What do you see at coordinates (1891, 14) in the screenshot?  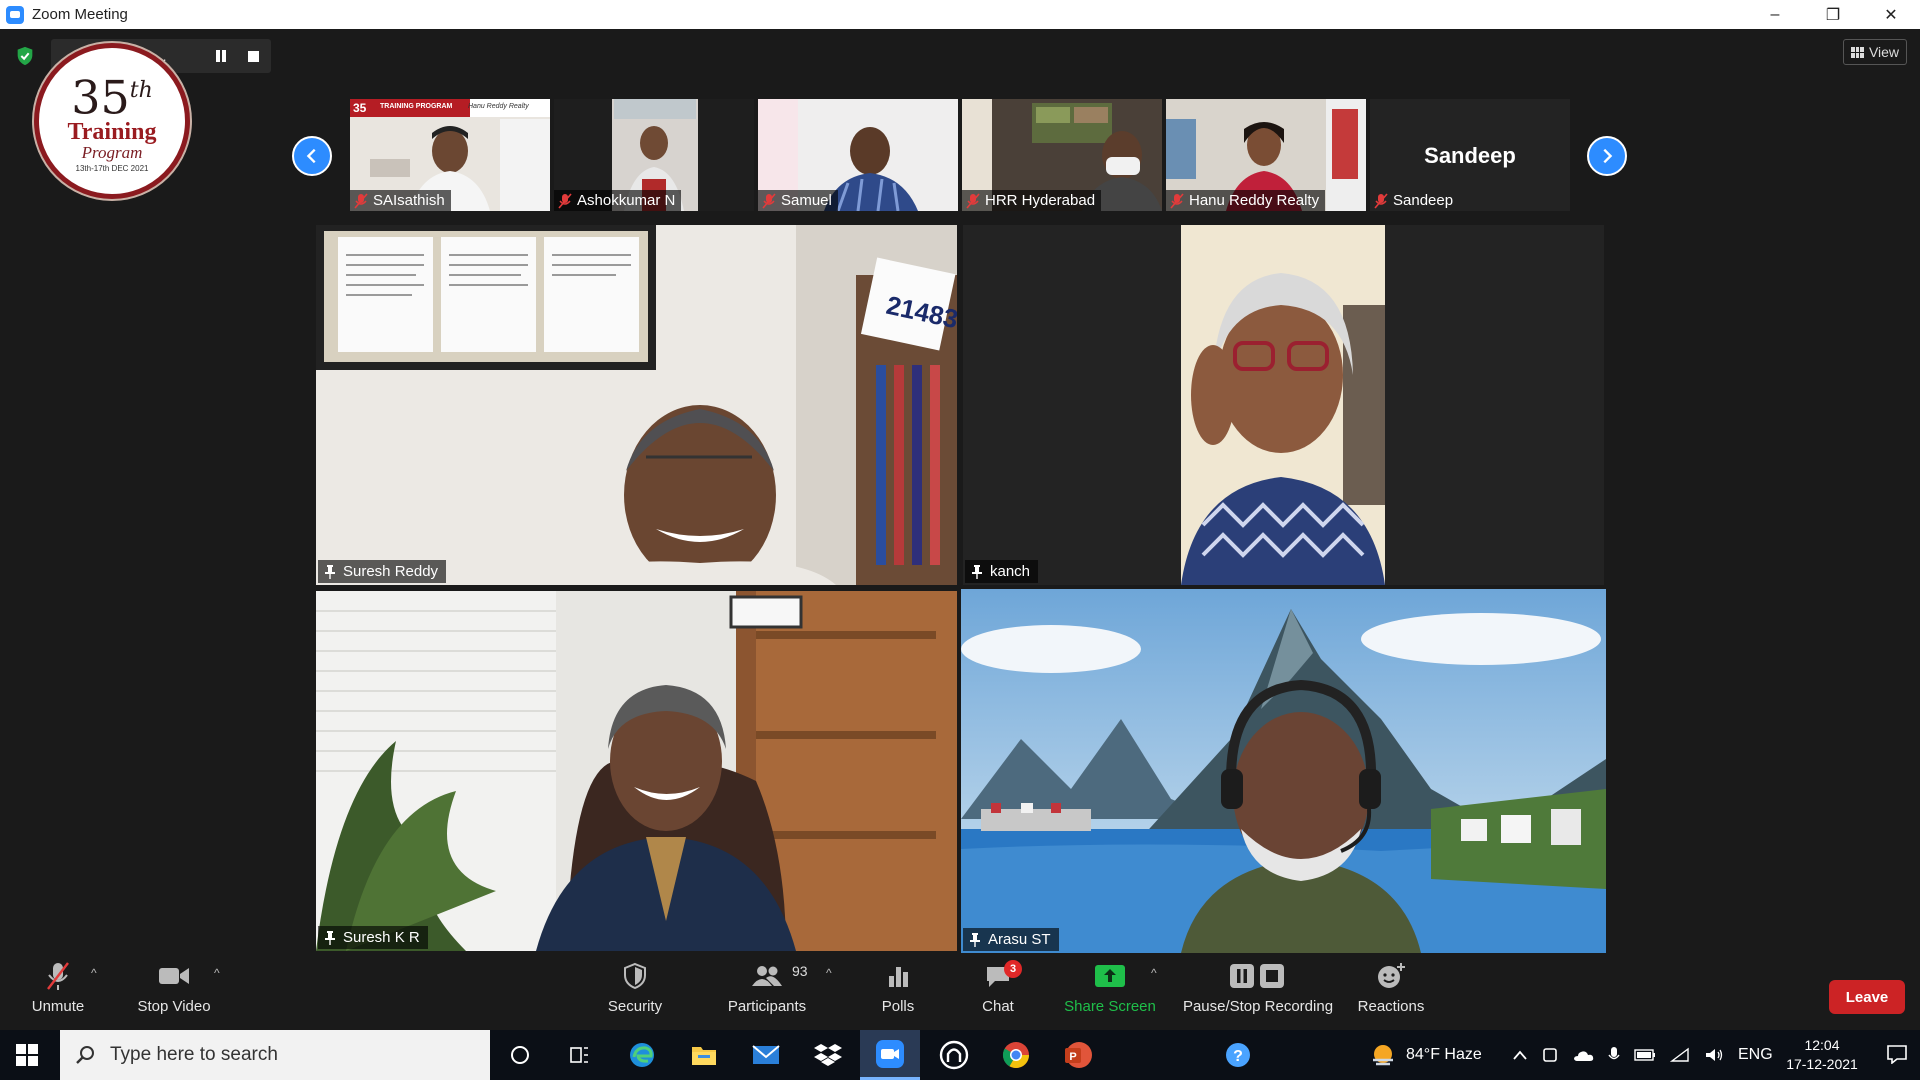 I see `close-button: ✕` at bounding box center [1891, 14].